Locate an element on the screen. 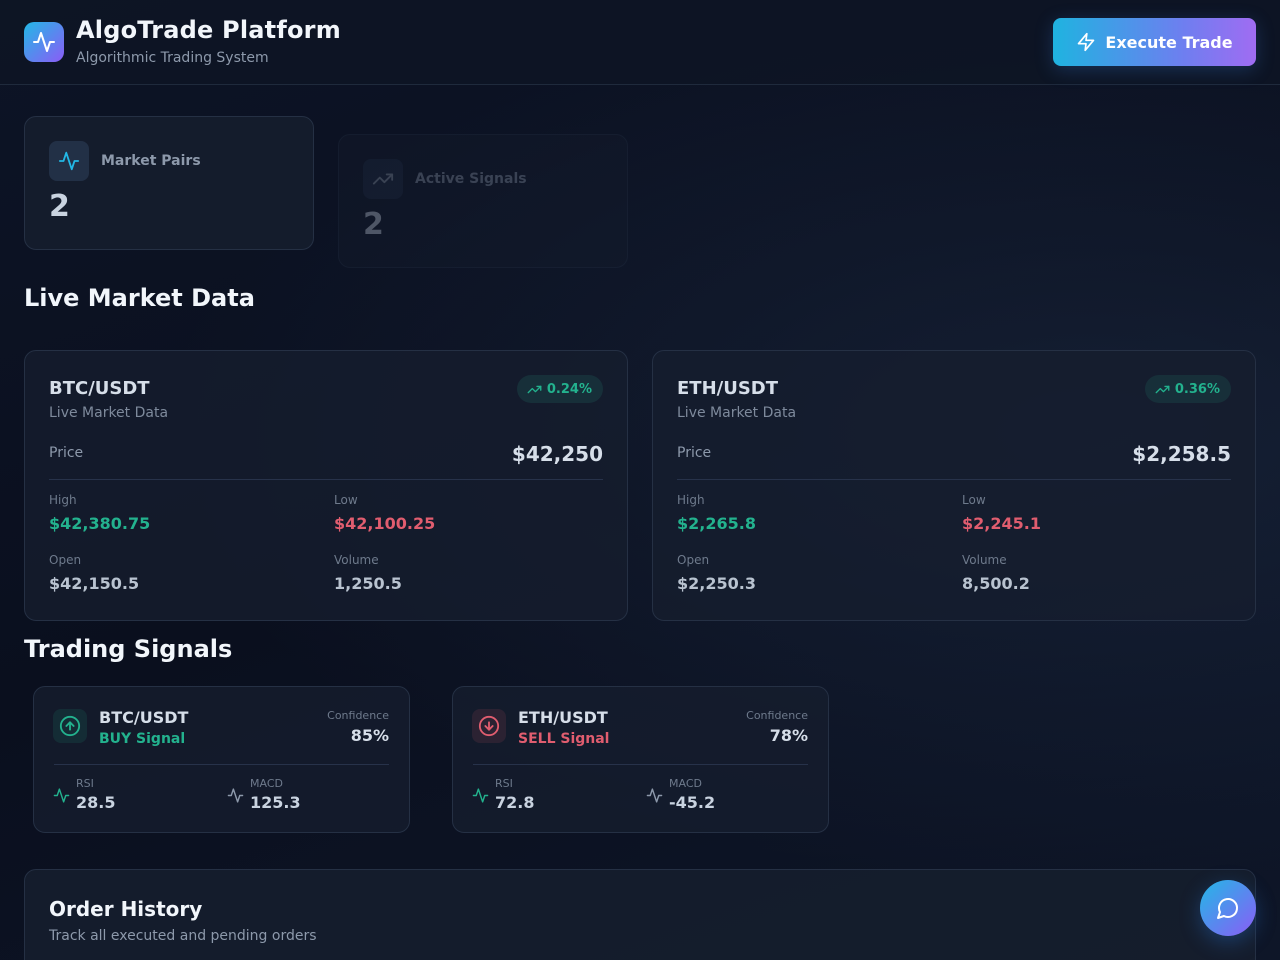  message-circle-icon is located at coordinates (1227, 908).